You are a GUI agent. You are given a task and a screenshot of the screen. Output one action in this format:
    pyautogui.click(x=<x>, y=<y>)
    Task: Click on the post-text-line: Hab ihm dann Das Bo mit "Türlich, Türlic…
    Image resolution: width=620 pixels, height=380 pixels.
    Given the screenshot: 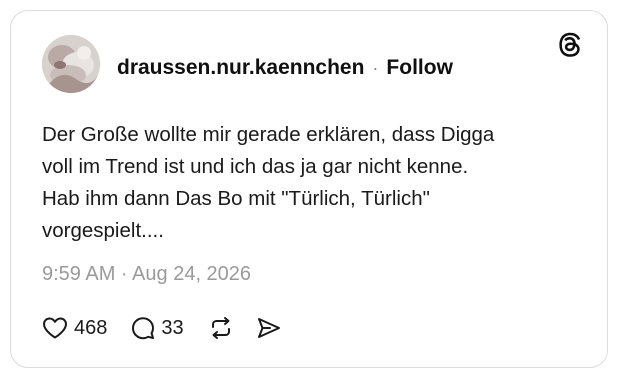 What is the action you would take?
    pyautogui.click(x=236, y=198)
    